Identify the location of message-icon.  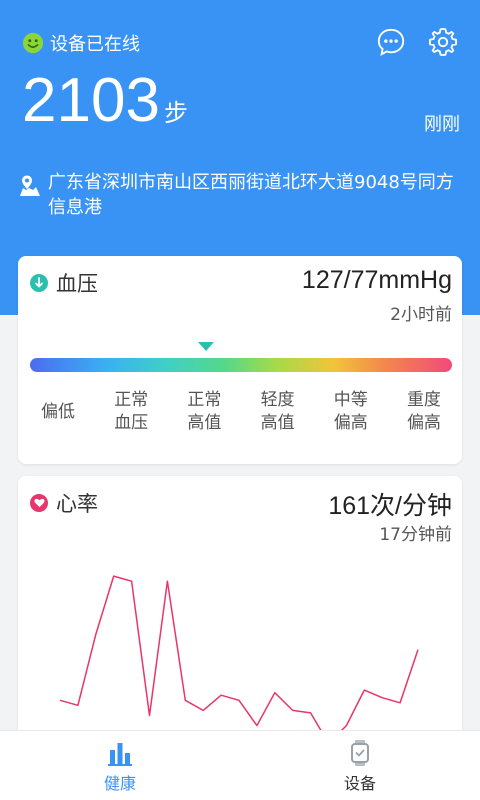
(391, 42).